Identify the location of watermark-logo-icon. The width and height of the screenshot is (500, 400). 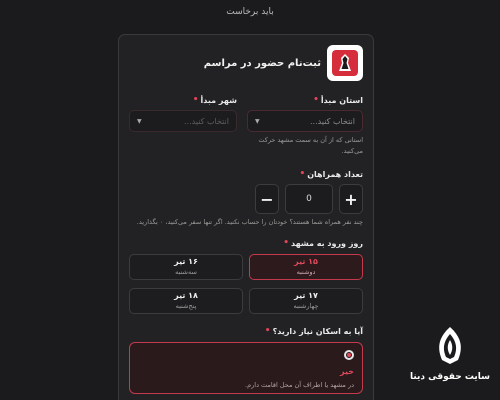
(450, 345).